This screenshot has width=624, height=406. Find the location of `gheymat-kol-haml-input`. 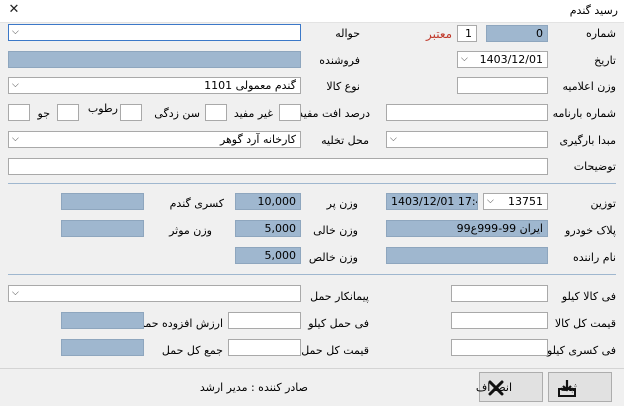

gheymat-kol-haml-input is located at coordinates (264, 347).